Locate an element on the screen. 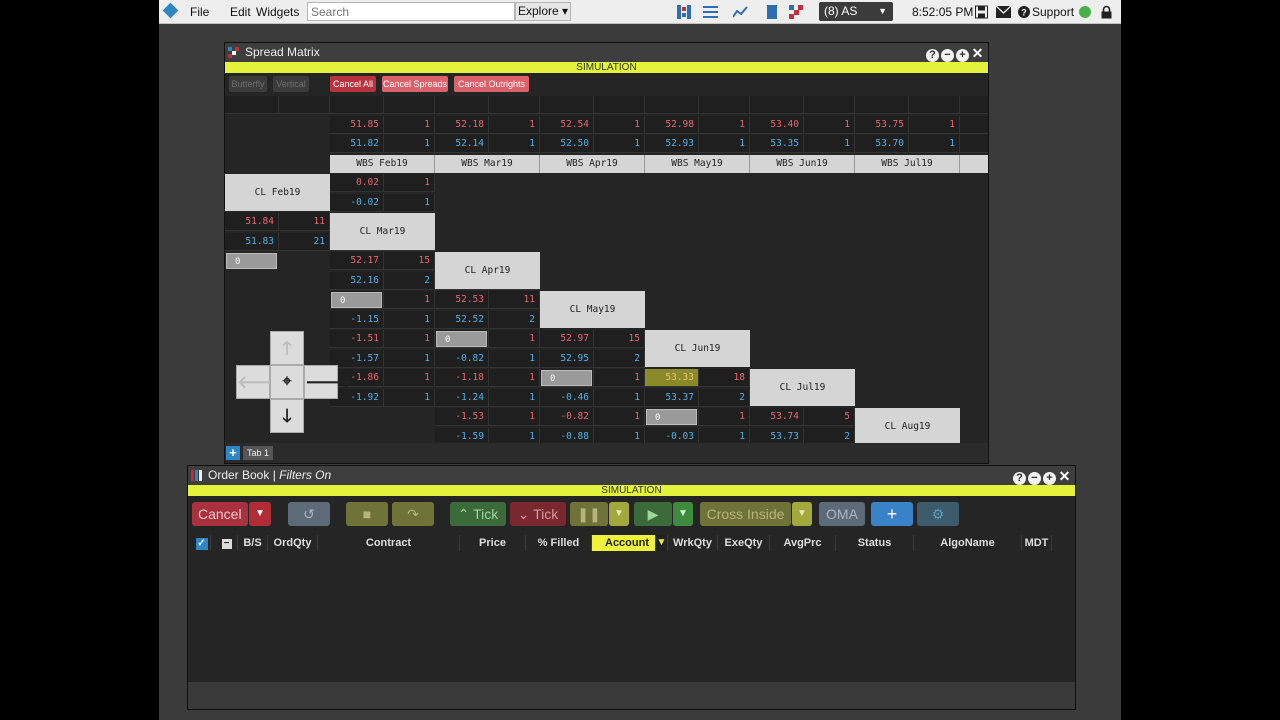 This screenshot has height=720, width=1280. outright-label: CL Apr19 is located at coordinates (487, 270).